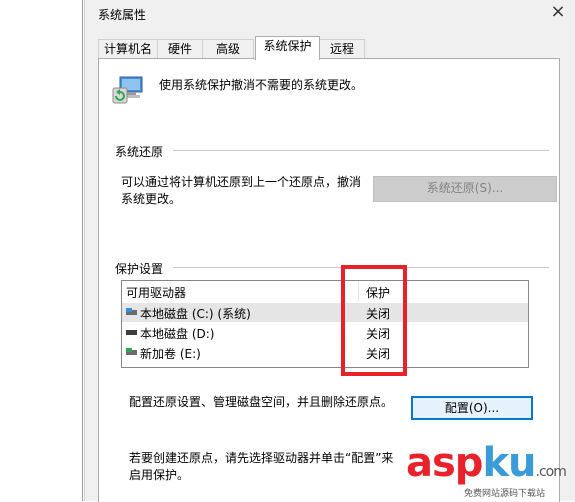  Describe the element at coordinates (82, 250) in the screenshot. I see `window-edge` at that location.